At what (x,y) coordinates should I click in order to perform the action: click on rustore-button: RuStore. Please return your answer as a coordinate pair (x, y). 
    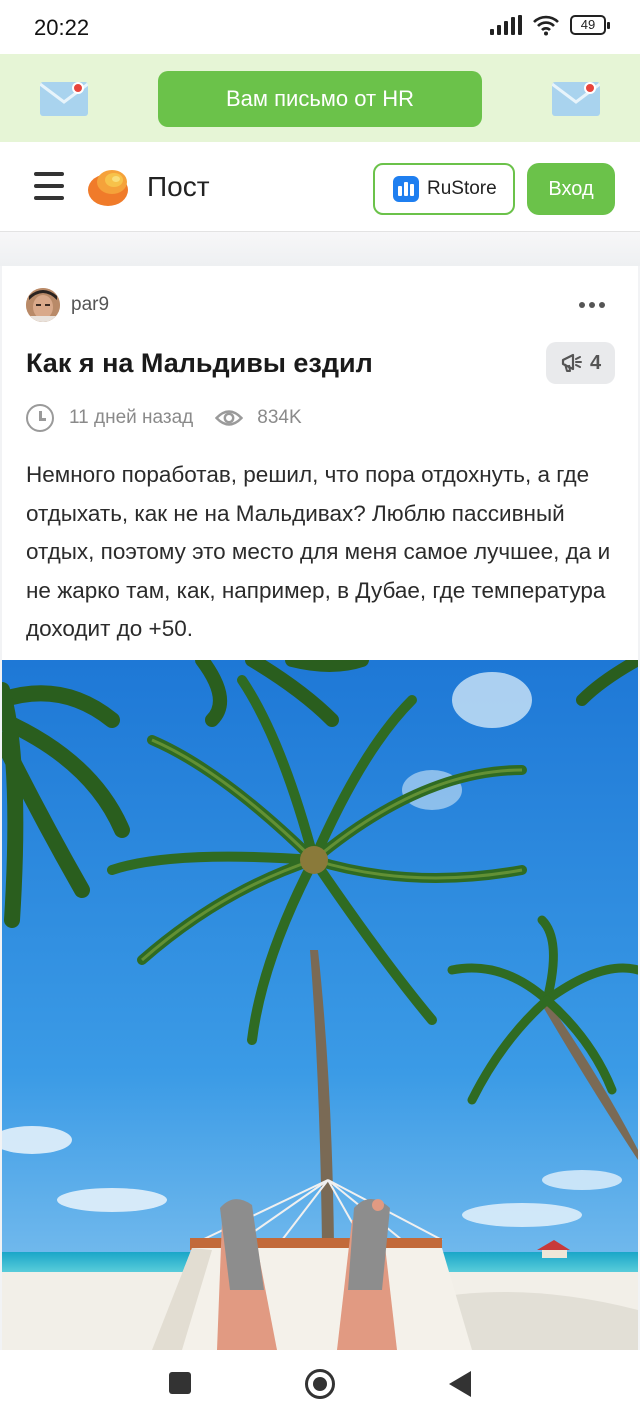
    Looking at the image, I should click on (444, 189).